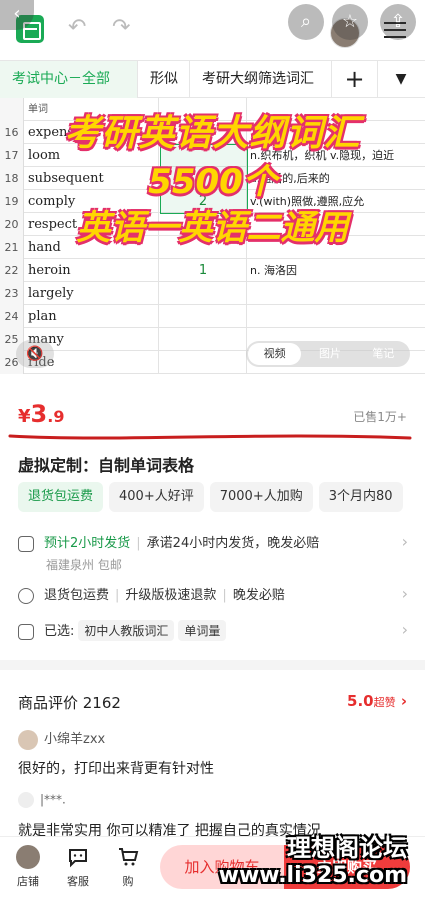 The height and width of the screenshot is (900, 425). I want to click on row-number: 21, so click(12, 247).